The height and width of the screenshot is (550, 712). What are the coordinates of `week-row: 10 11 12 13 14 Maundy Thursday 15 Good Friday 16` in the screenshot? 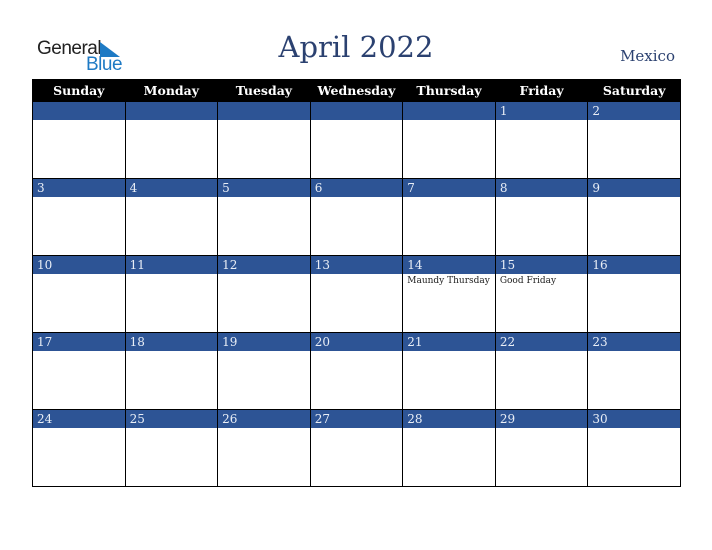 It's located at (356, 294).